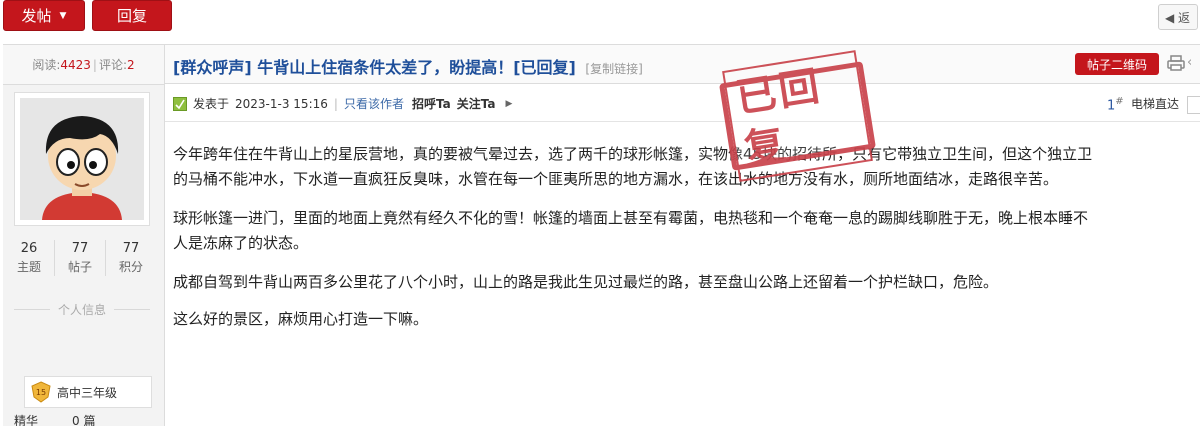 The width and height of the screenshot is (1200, 426). What do you see at coordinates (1193, 104) in the screenshot?
I see `jump-to-floor-input` at bounding box center [1193, 104].